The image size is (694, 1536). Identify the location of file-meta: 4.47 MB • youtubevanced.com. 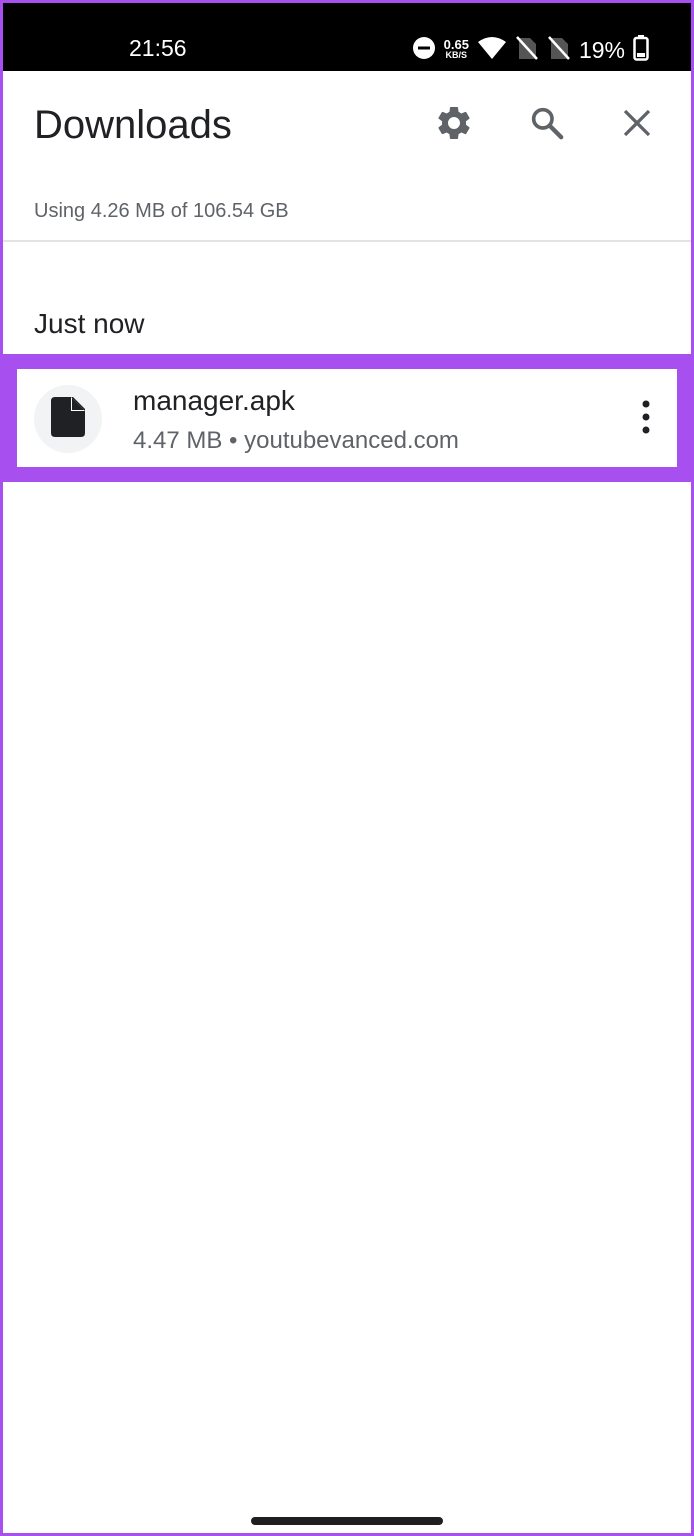
(296, 440).